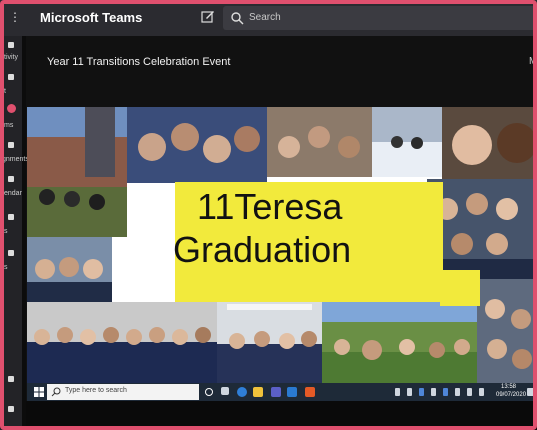  Describe the element at coordinates (399, 342) in the screenshot. I see `photo-garden-group` at that location.